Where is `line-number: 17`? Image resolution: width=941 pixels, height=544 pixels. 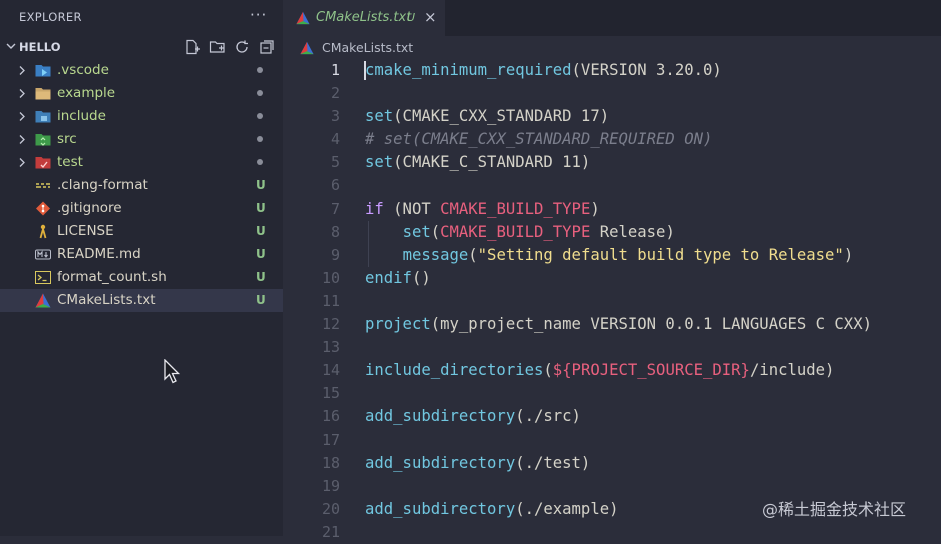
line-number: 17 is located at coordinates (330, 439).